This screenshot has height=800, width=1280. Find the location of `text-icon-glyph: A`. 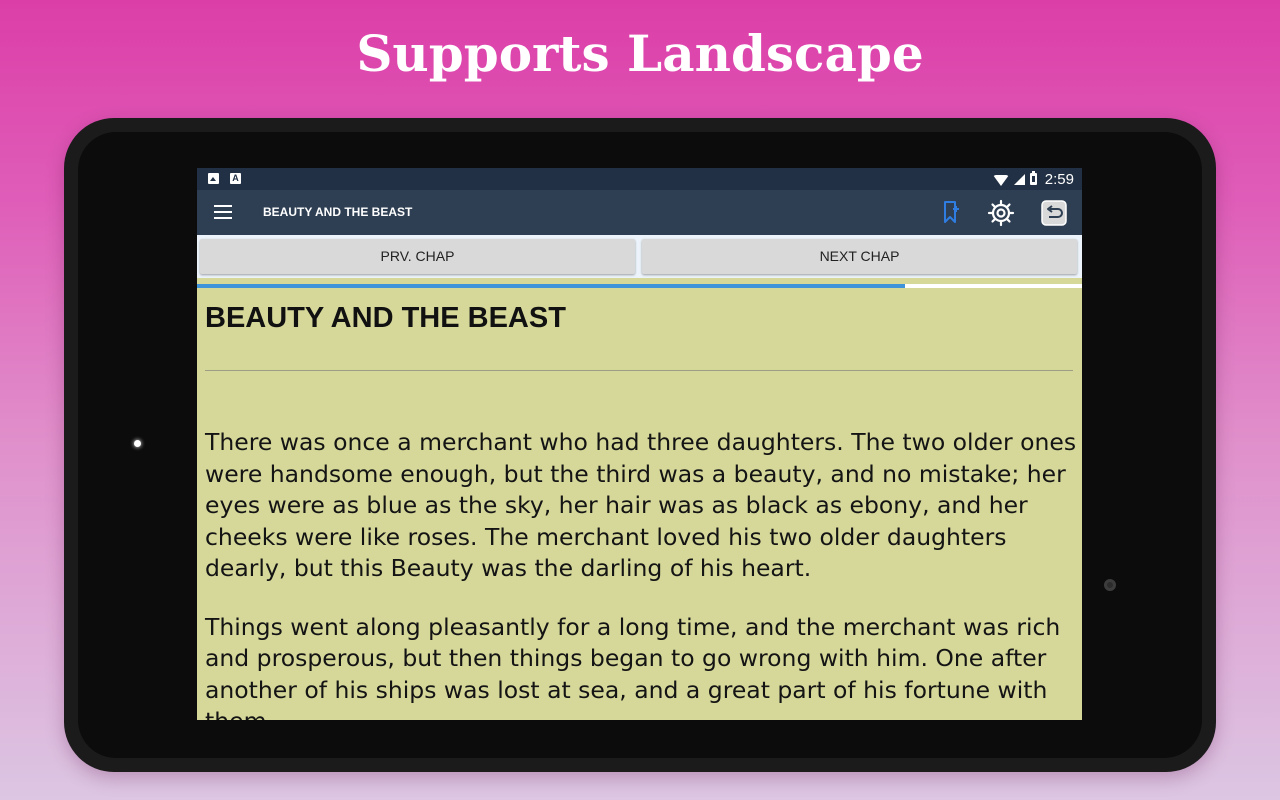

text-icon-glyph: A is located at coordinates (235, 178).